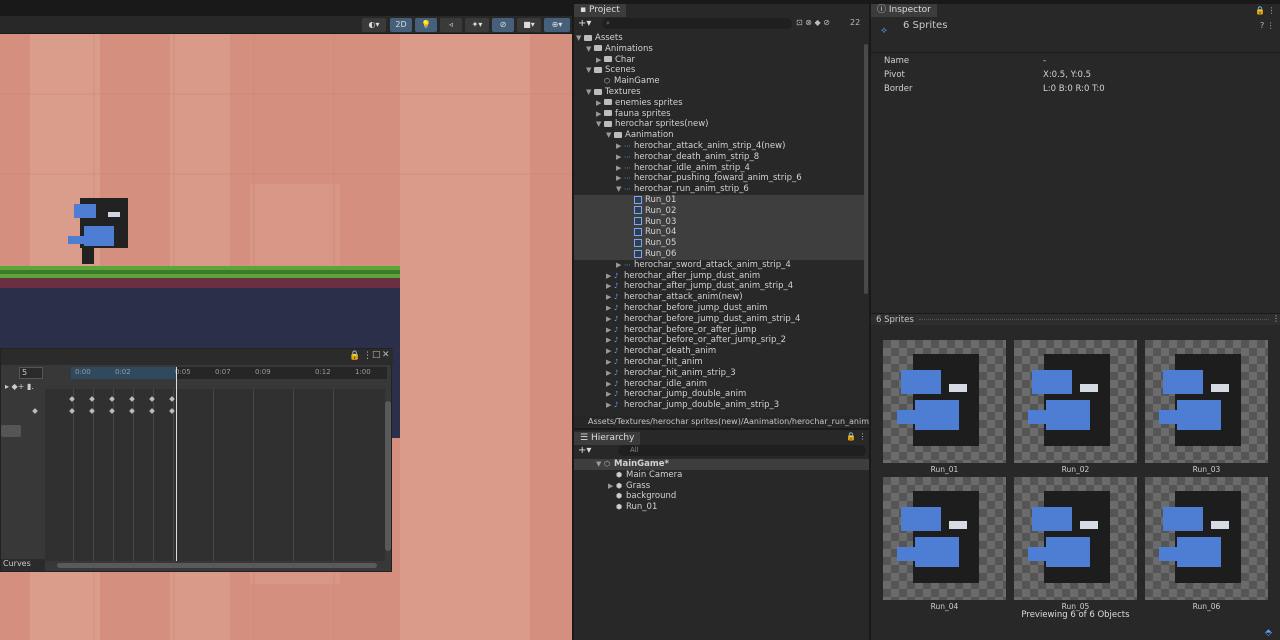  Describe the element at coordinates (719, 308) in the screenshot. I see `asset-item: ▶ ♪ herochar_before_jump_dust_anim` at that location.